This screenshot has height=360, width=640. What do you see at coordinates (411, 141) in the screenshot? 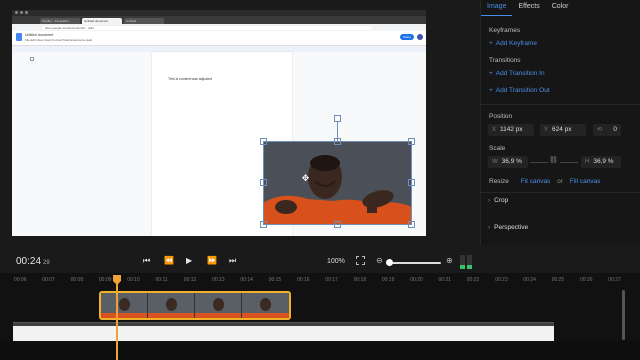
I see `resize-handle-top-right` at bounding box center [411, 141].